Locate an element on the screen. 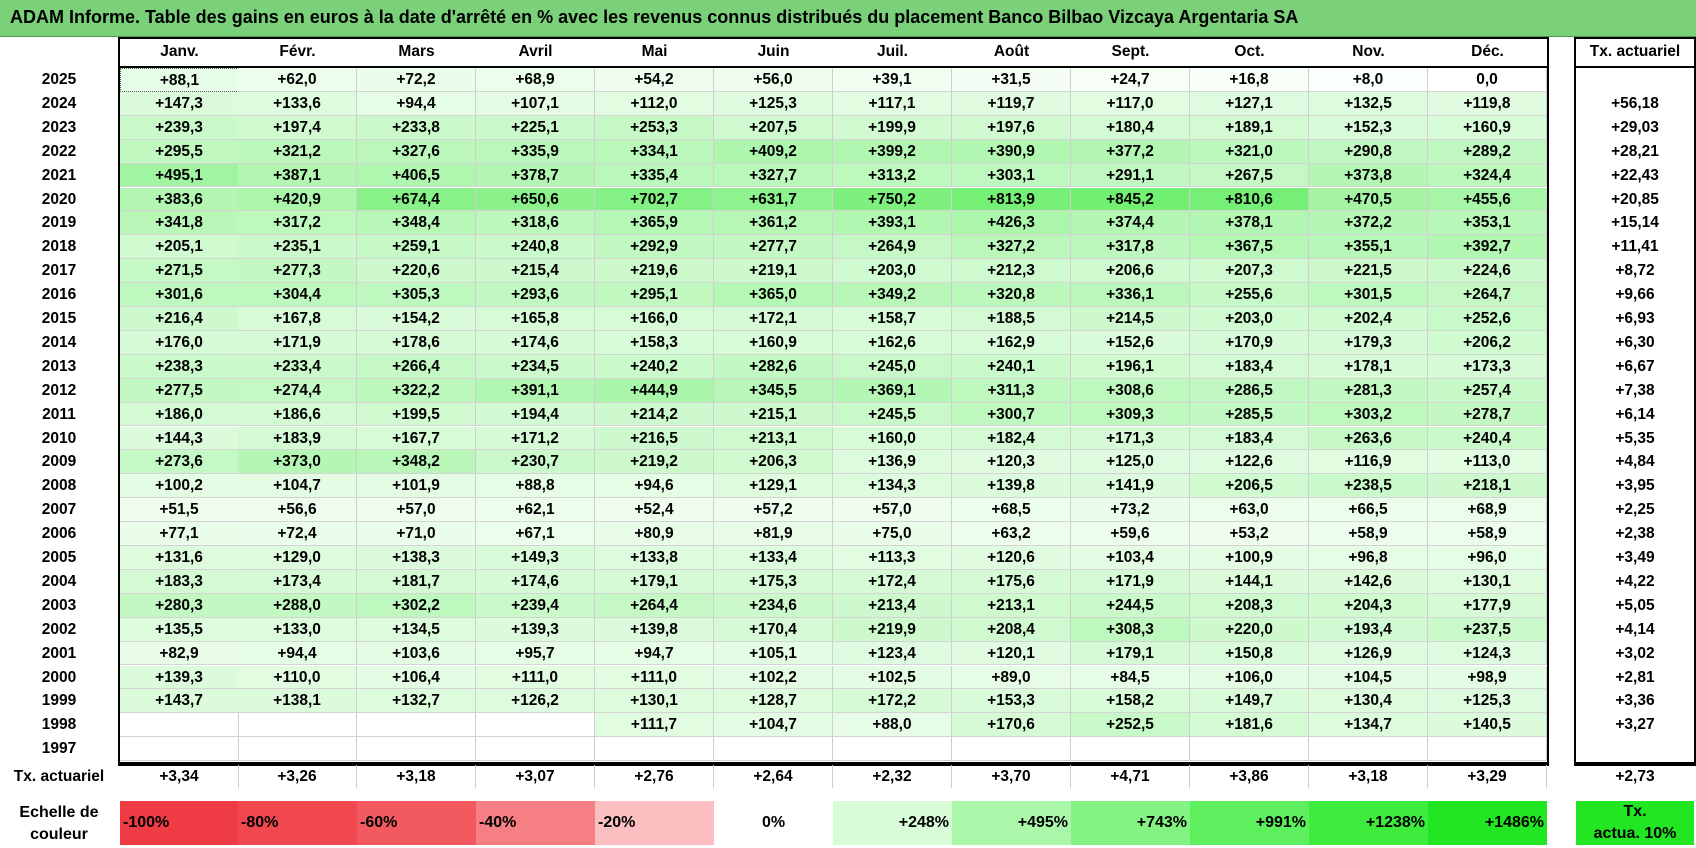 The height and width of the screenshot is (848, 1696). gain-cell: +181,6 is located at coordinates (1249, 725).